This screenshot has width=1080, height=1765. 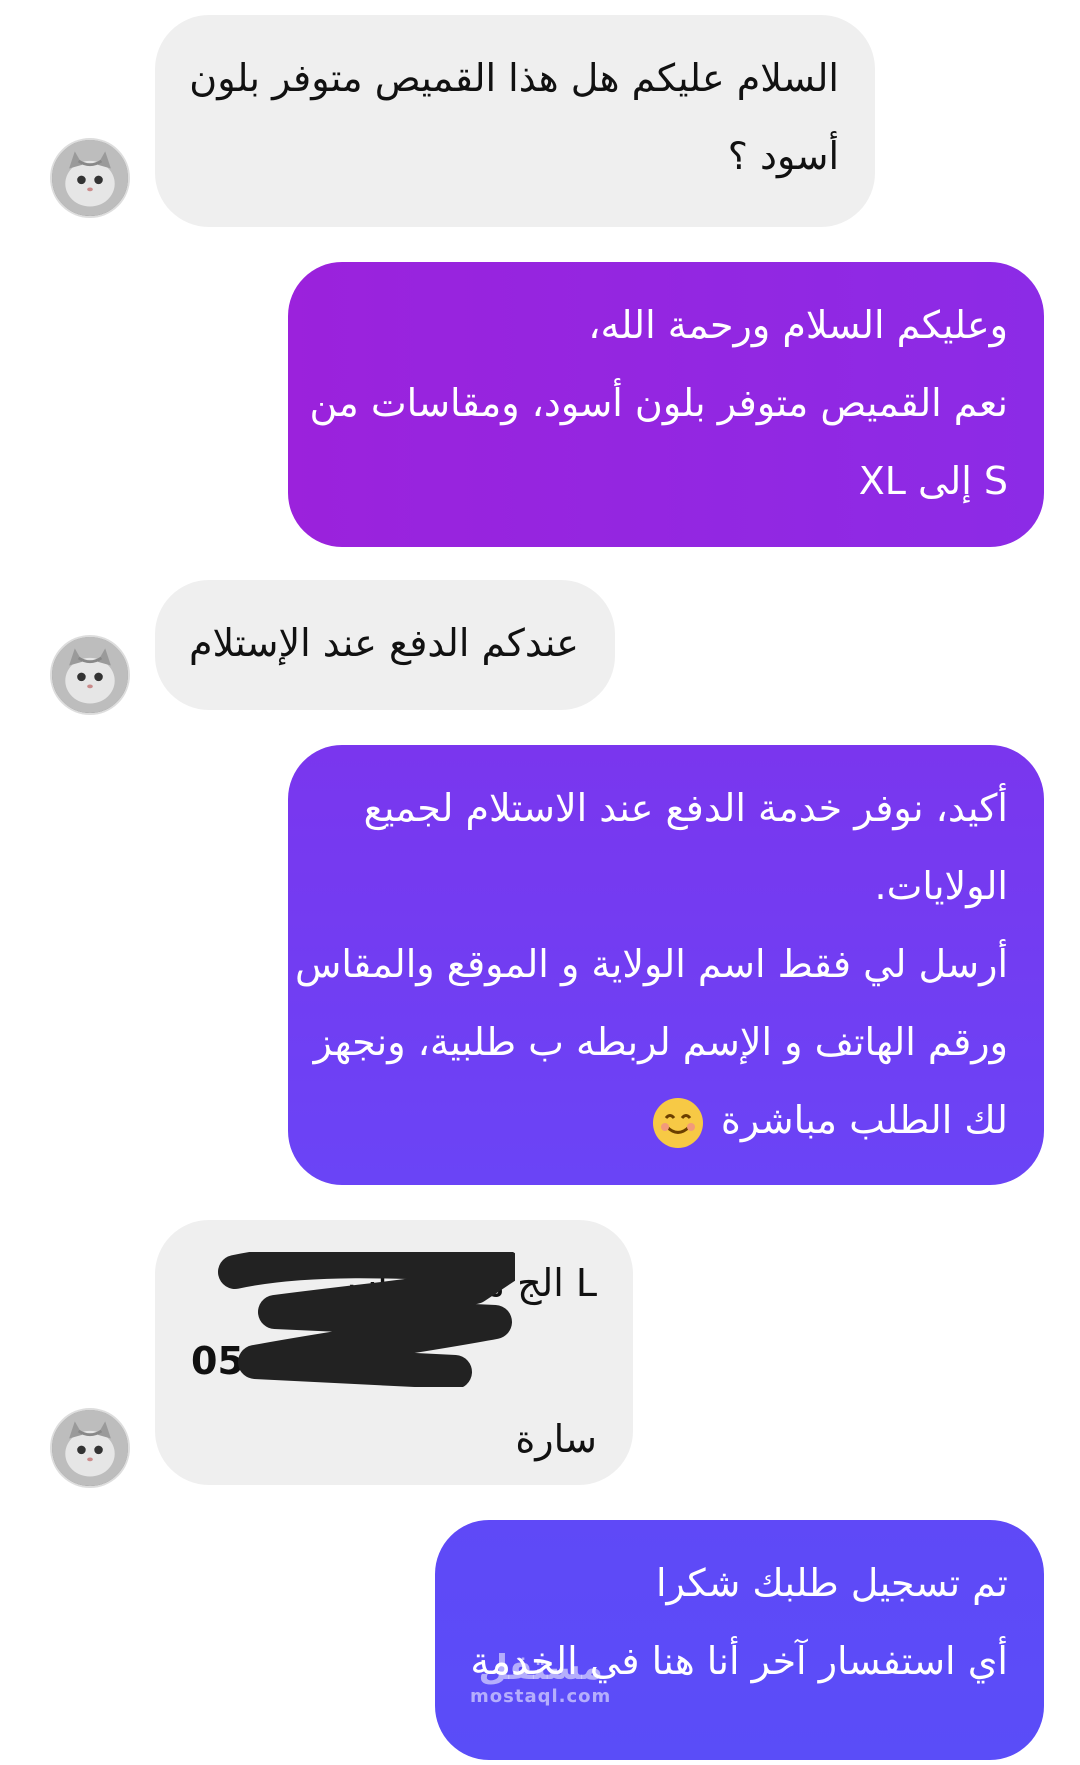 I want to click on message-text: أسود ؟, so click(x=783, y=156).